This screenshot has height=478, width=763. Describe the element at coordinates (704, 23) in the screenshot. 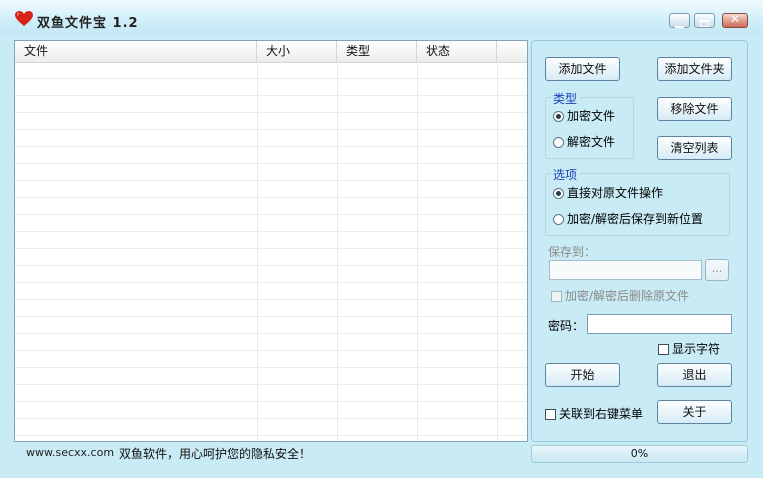

I see `maximize-icon` at that location.